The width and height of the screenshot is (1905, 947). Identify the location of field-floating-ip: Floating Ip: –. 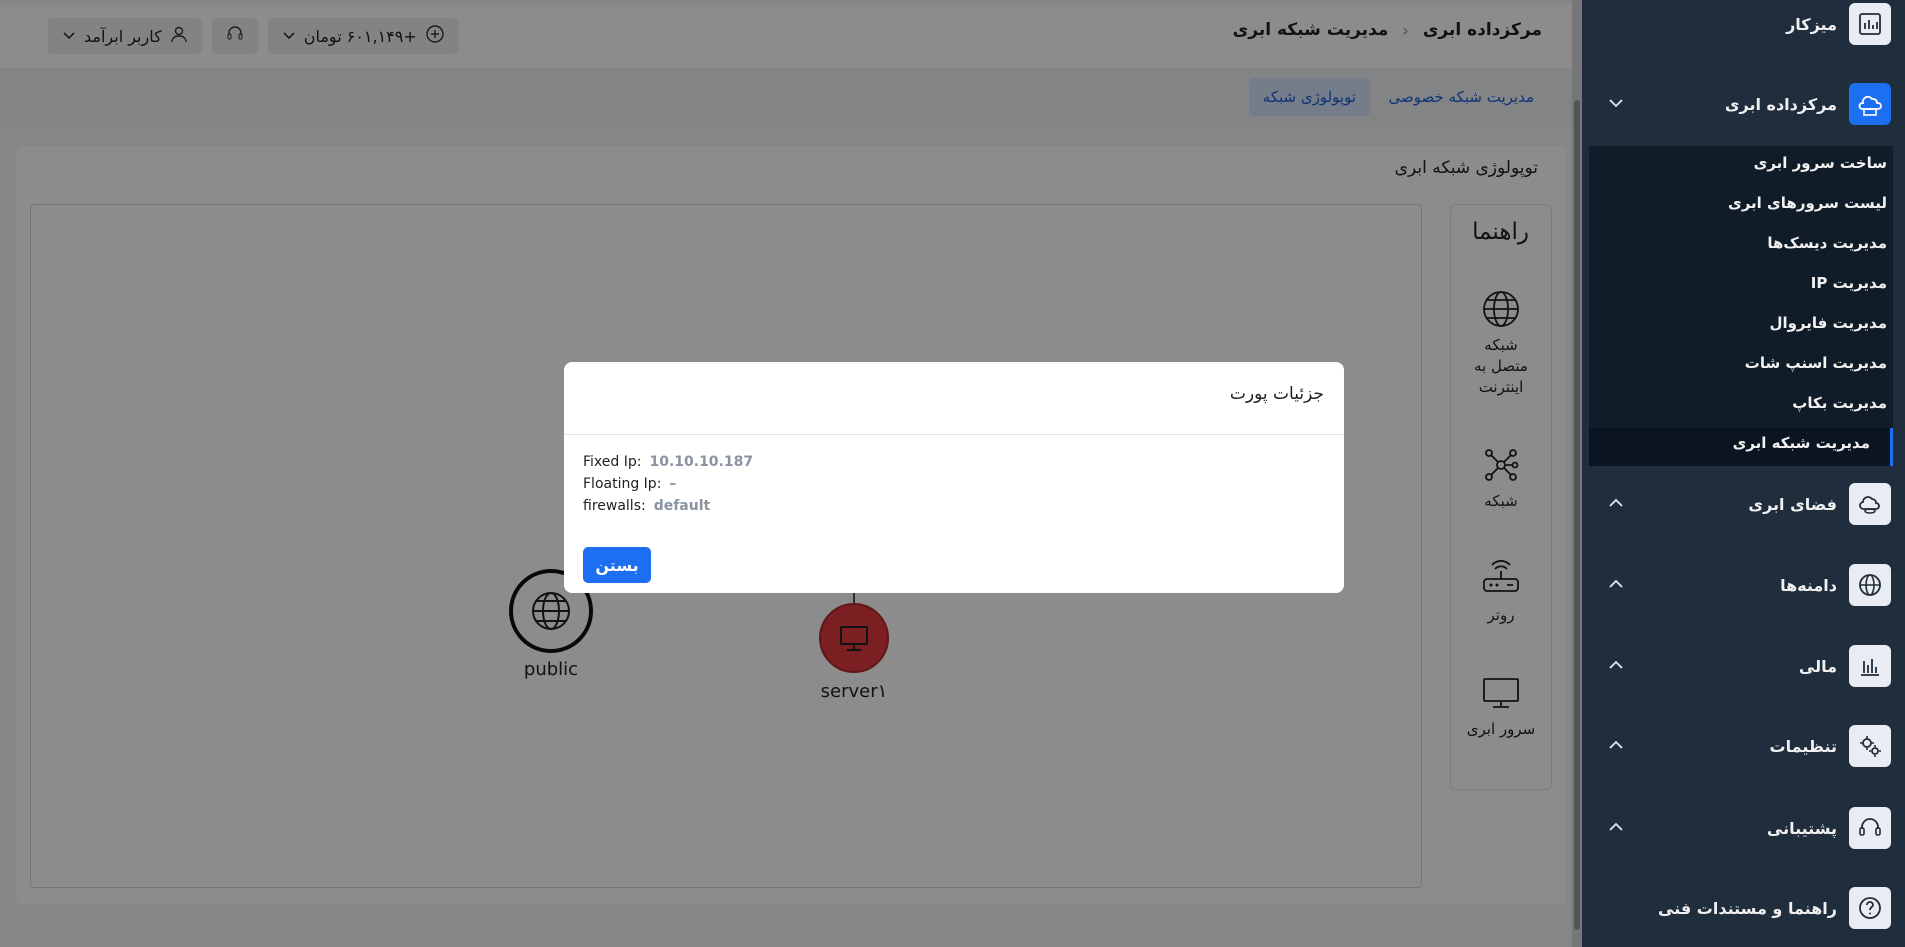
(629, 484).